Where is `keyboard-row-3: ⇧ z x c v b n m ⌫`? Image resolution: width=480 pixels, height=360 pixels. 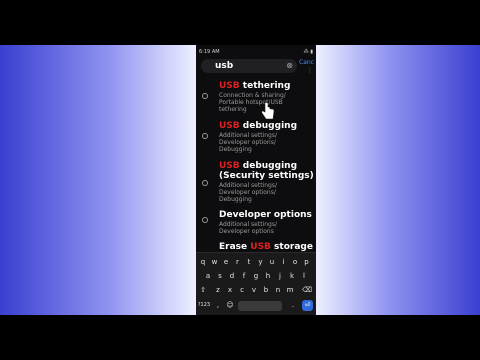
keyboard-row-3: ⇧ z x c v b n m ⌫ is located at coordinates (256, 291).